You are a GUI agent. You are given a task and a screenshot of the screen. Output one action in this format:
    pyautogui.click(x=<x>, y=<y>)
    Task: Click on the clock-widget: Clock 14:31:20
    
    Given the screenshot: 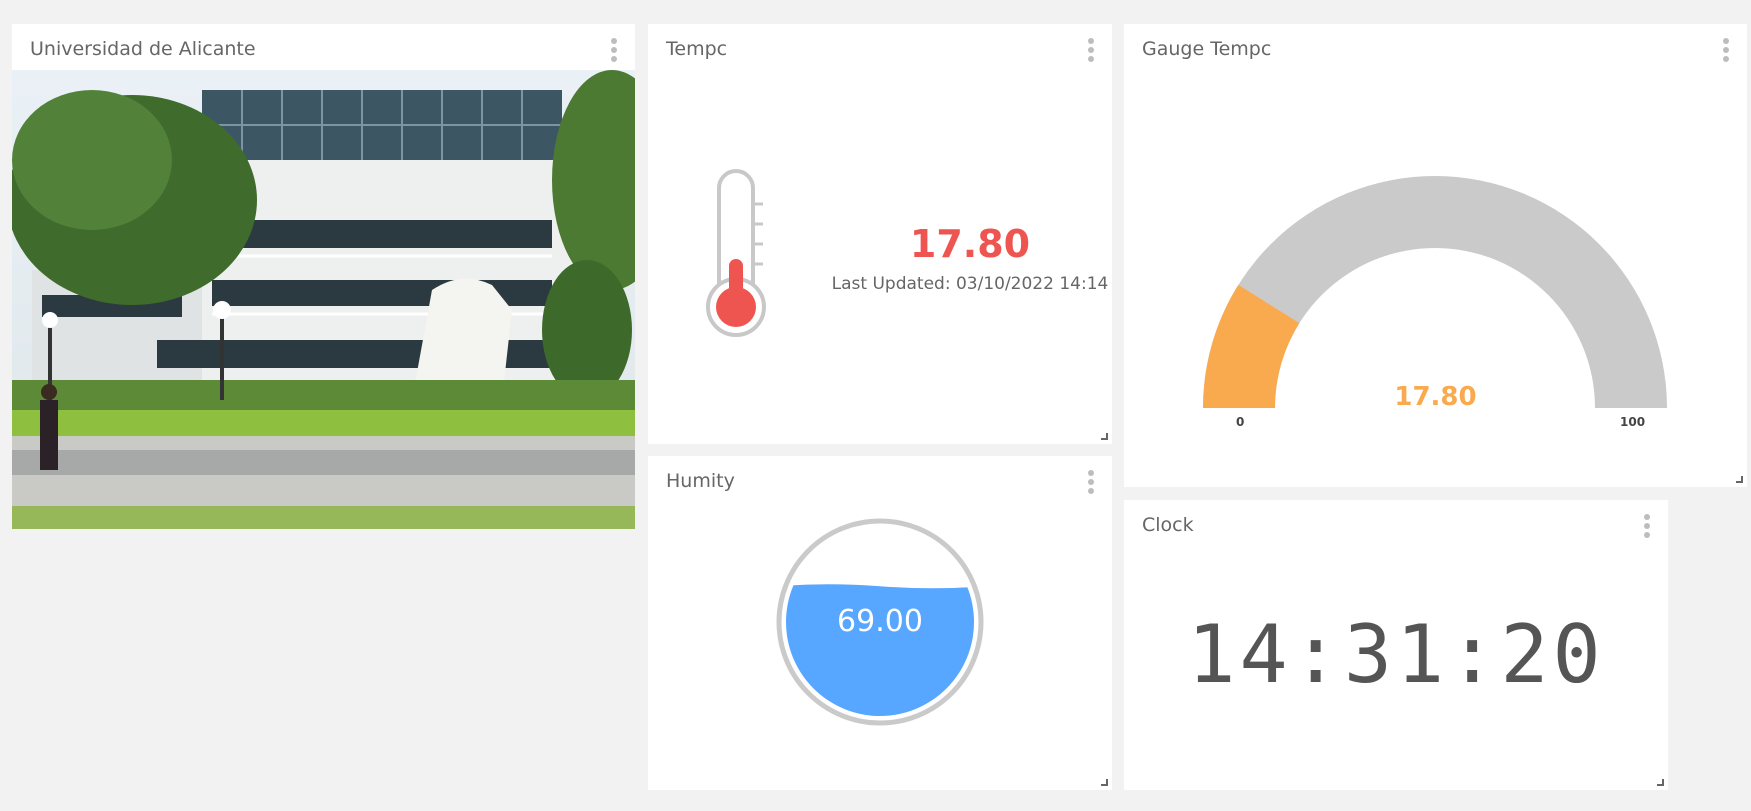 What is the action you would take?
    pyautogui.click(x=1396, y=645)
    